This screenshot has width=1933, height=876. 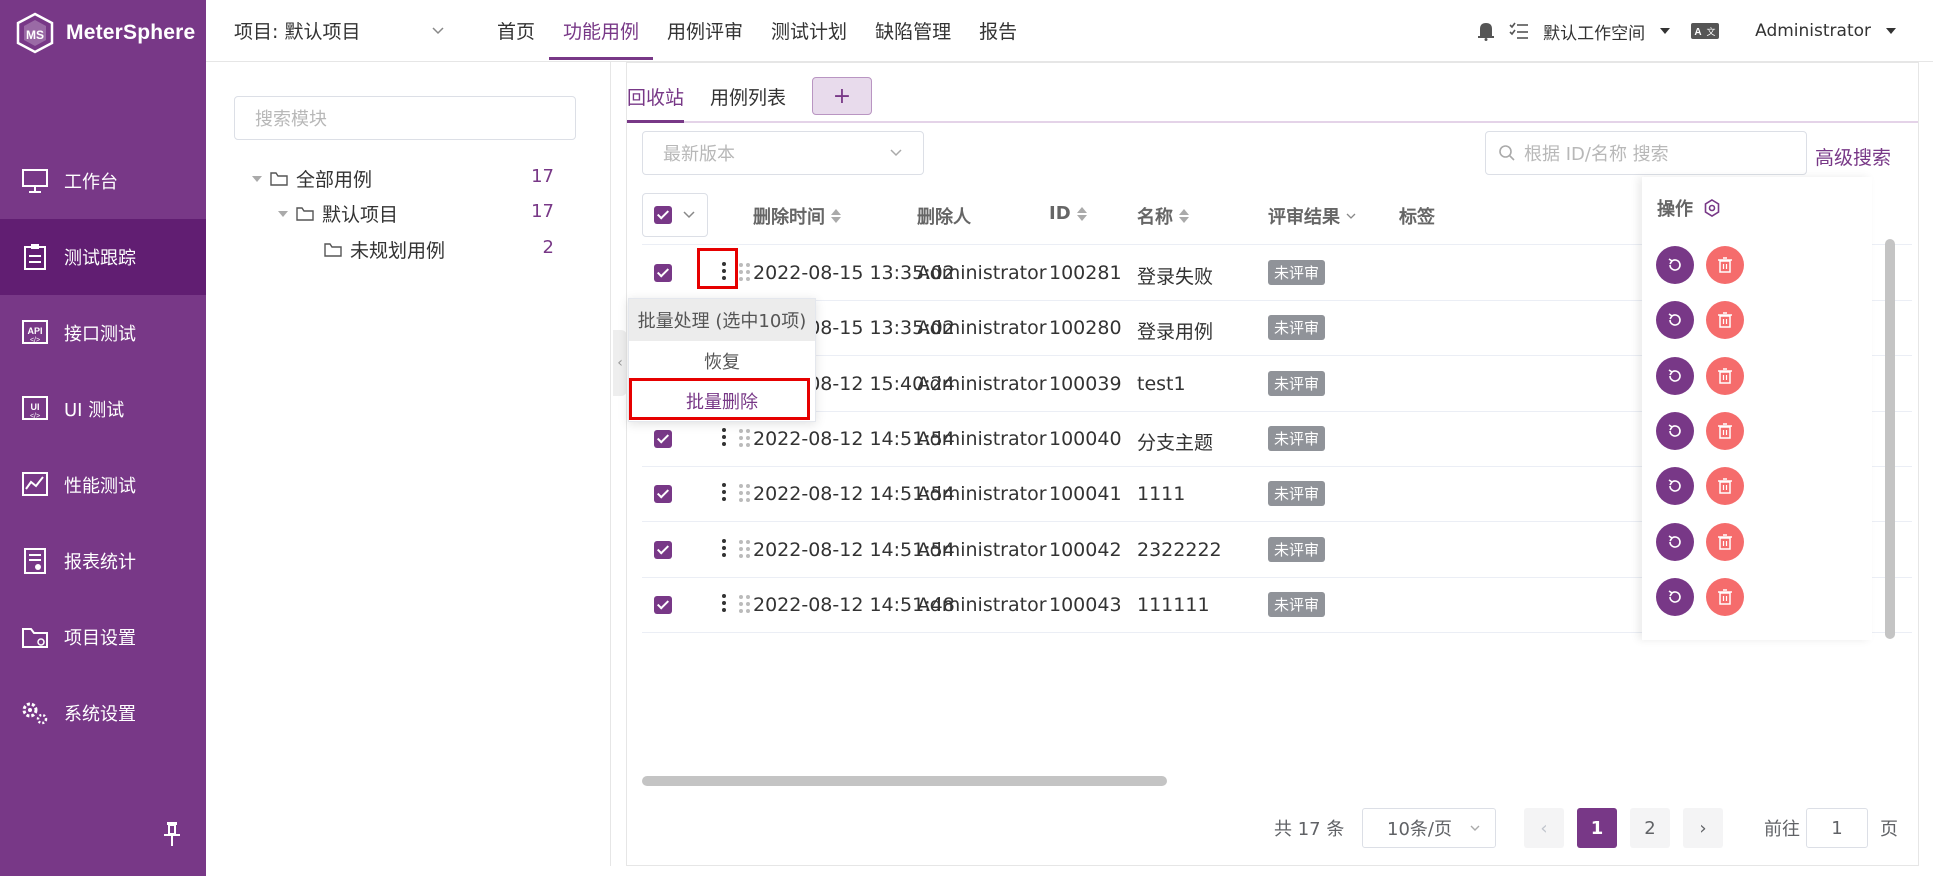 I want to click on column-operation: 操作, so click(x=1689, y=208).